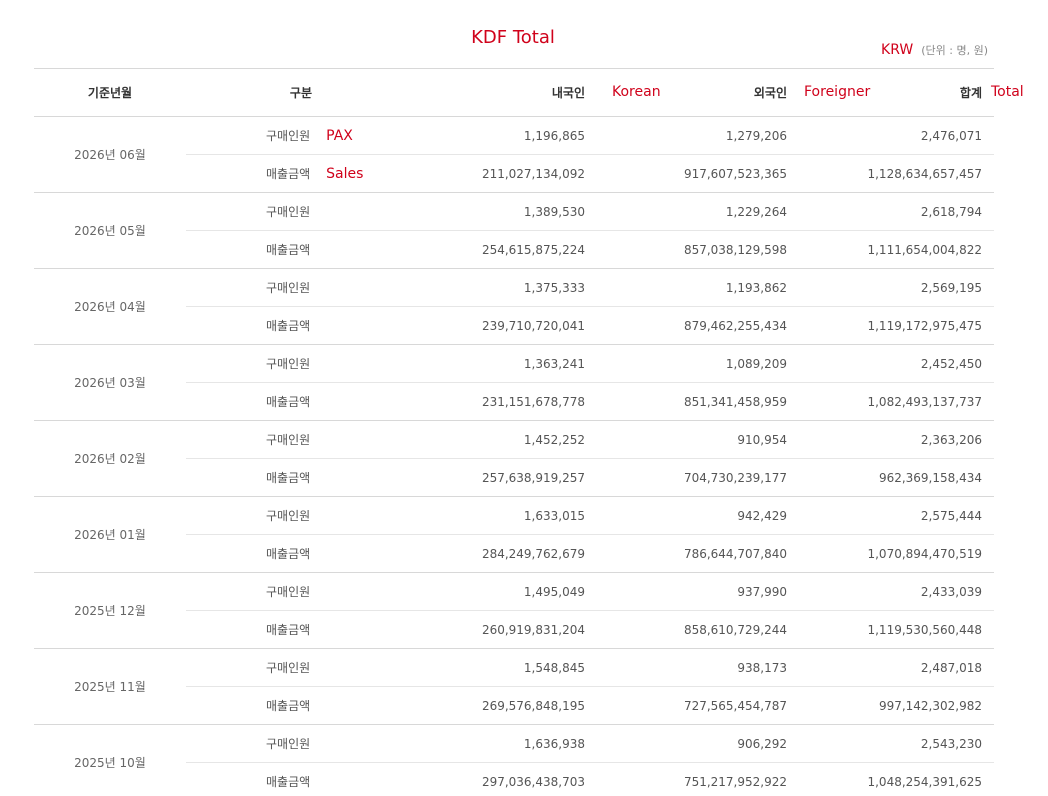  I want to click on korean-value: 1,363,241, so click(530, 363).